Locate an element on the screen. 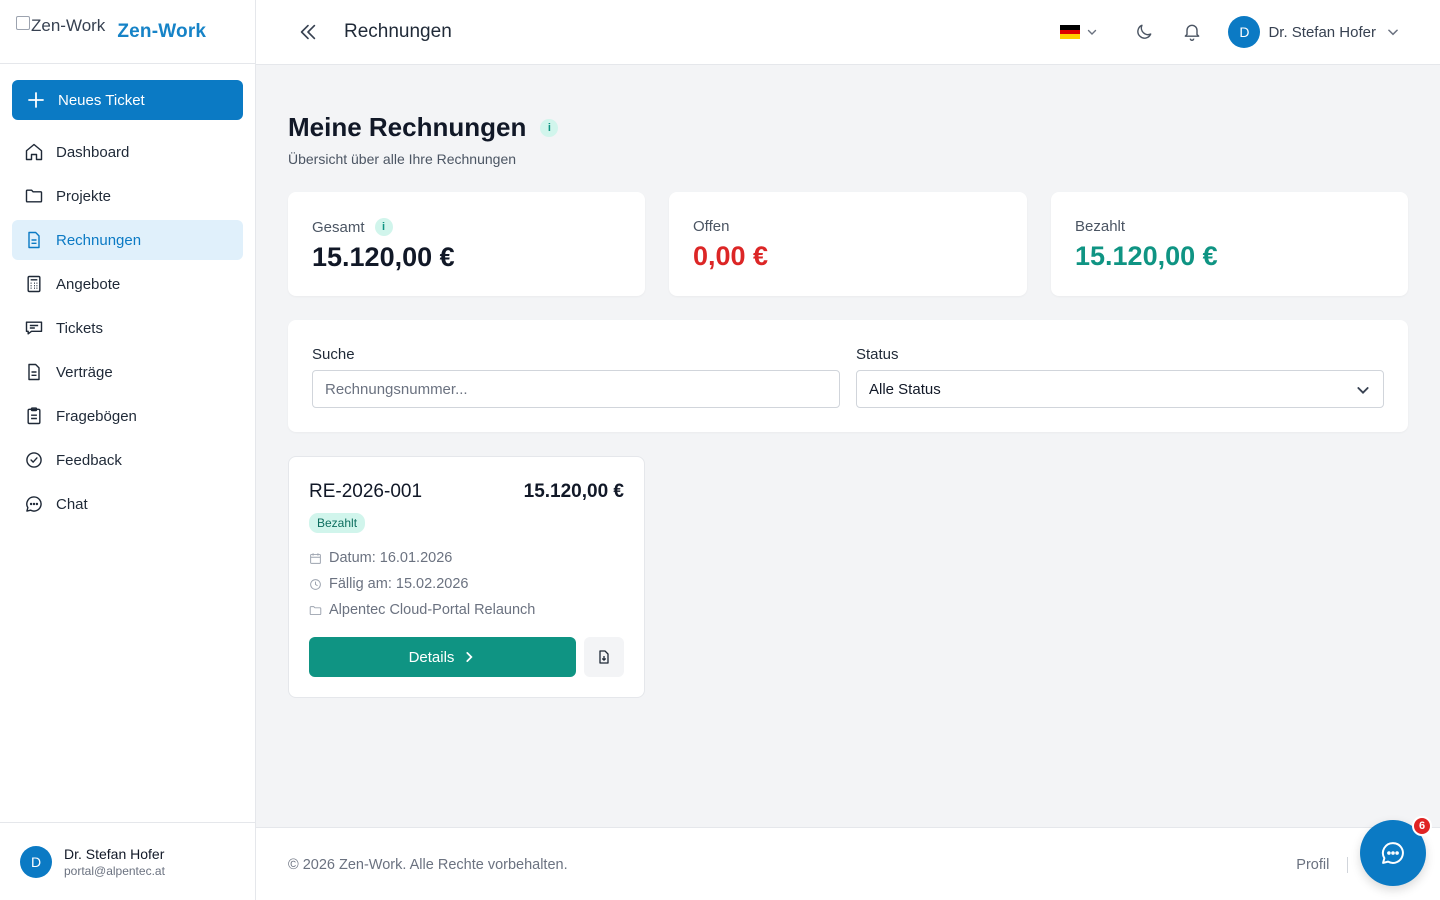  user-menu: D Dr. Stefan Hofer is located at coordinates (1314, 32).